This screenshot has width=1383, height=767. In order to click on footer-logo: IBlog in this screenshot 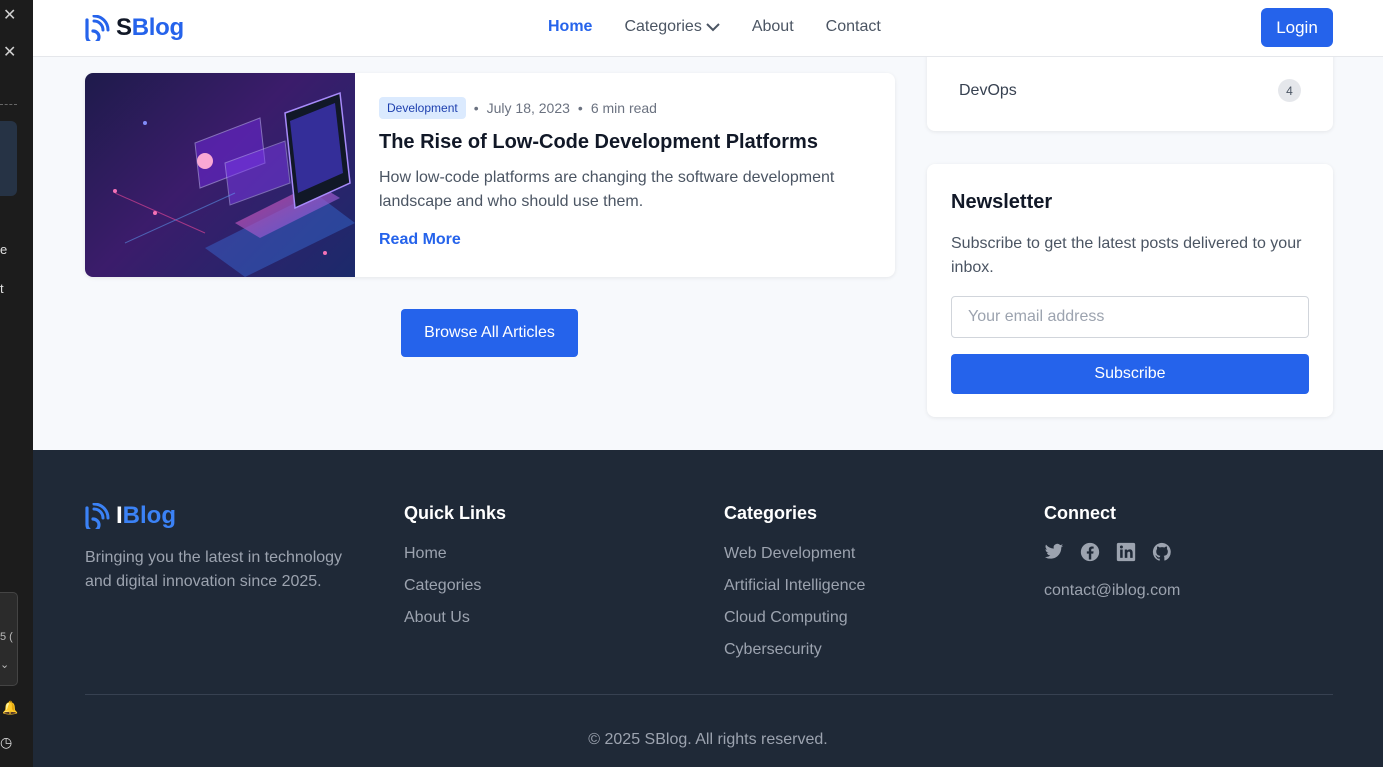, I will do `click(130, 516)`.